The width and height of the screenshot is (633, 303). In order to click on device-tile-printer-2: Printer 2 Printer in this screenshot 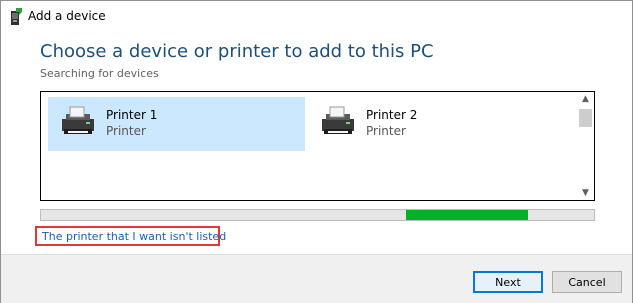, I will do `click(436, 124)`.